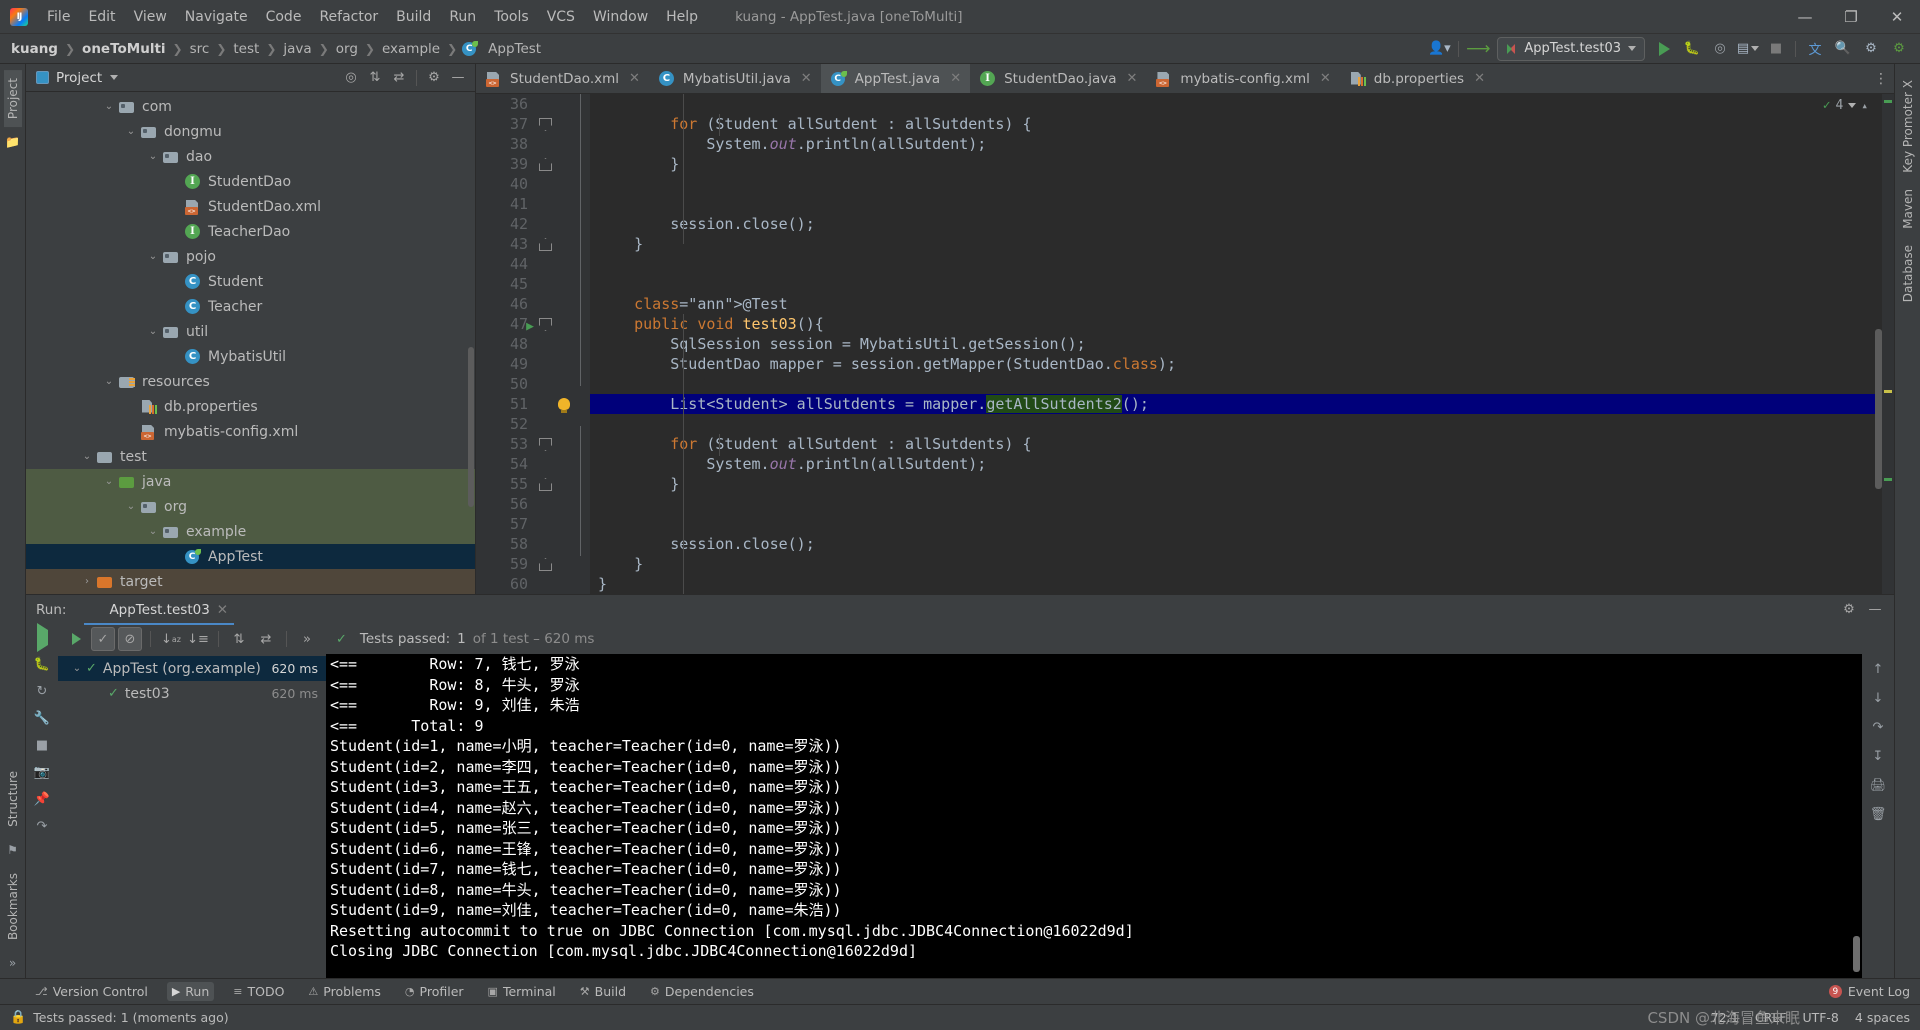 Image resolution: width=1920 pixels, height=1030 pixels. Describe the element at coordinates (620, 17) in the screenshot. I see `menu-window: Window` at that location.